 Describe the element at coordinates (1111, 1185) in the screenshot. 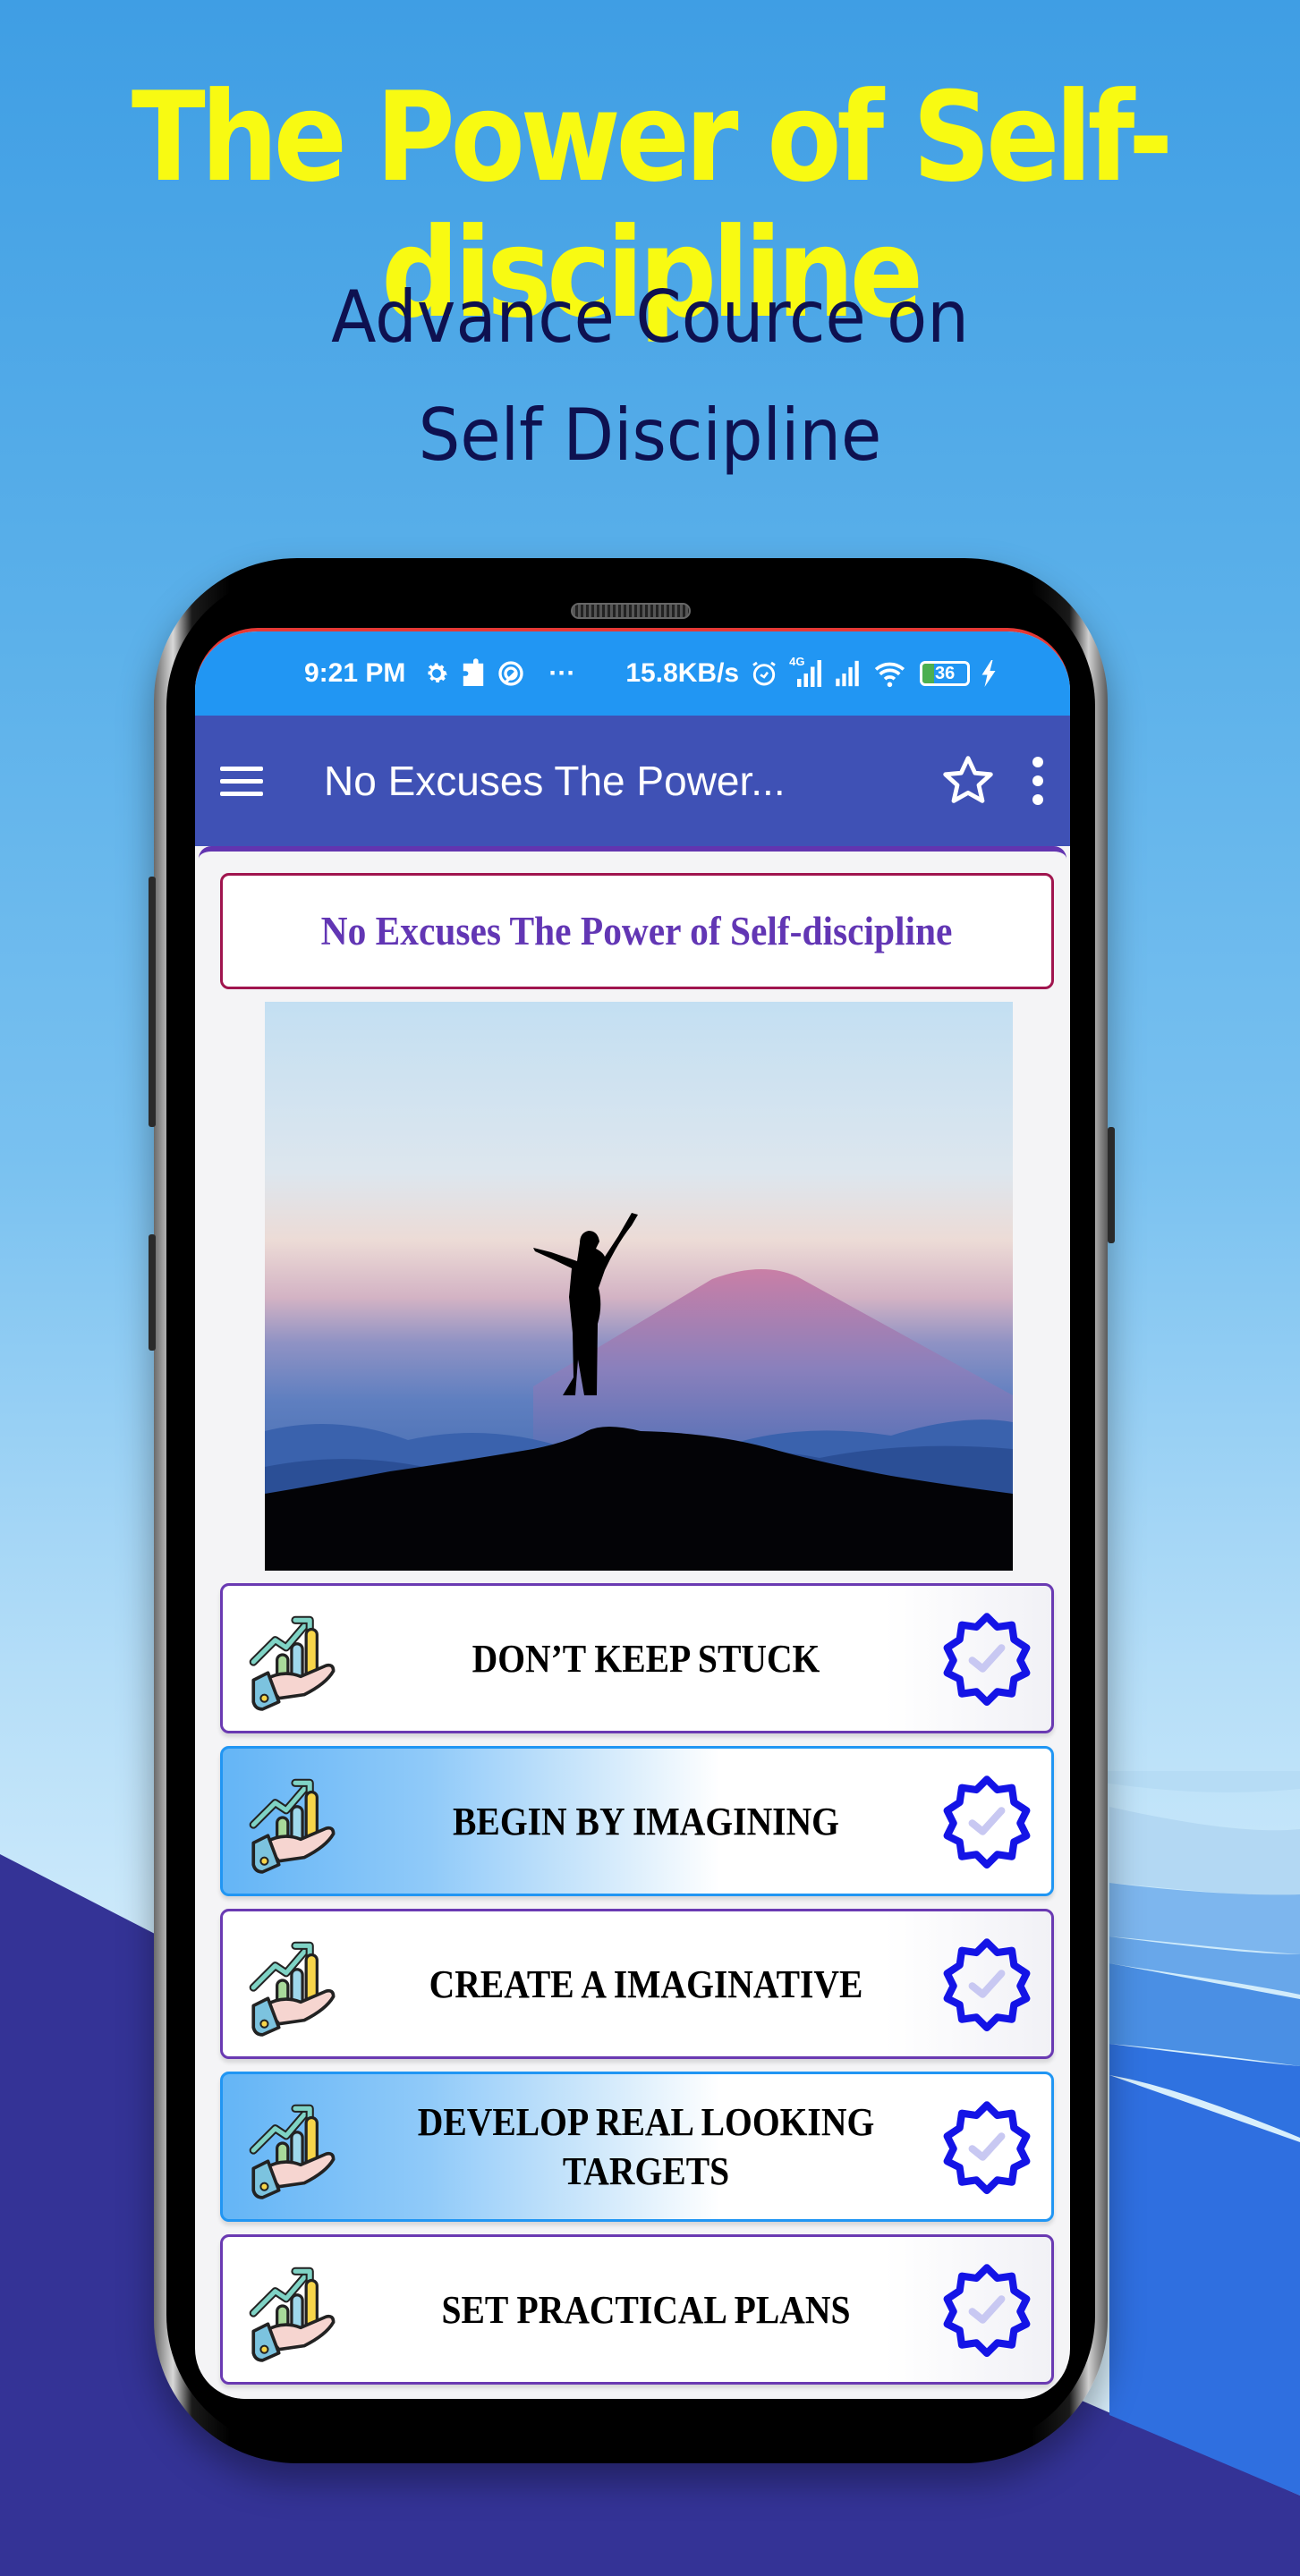

I see `power-button` at that location.